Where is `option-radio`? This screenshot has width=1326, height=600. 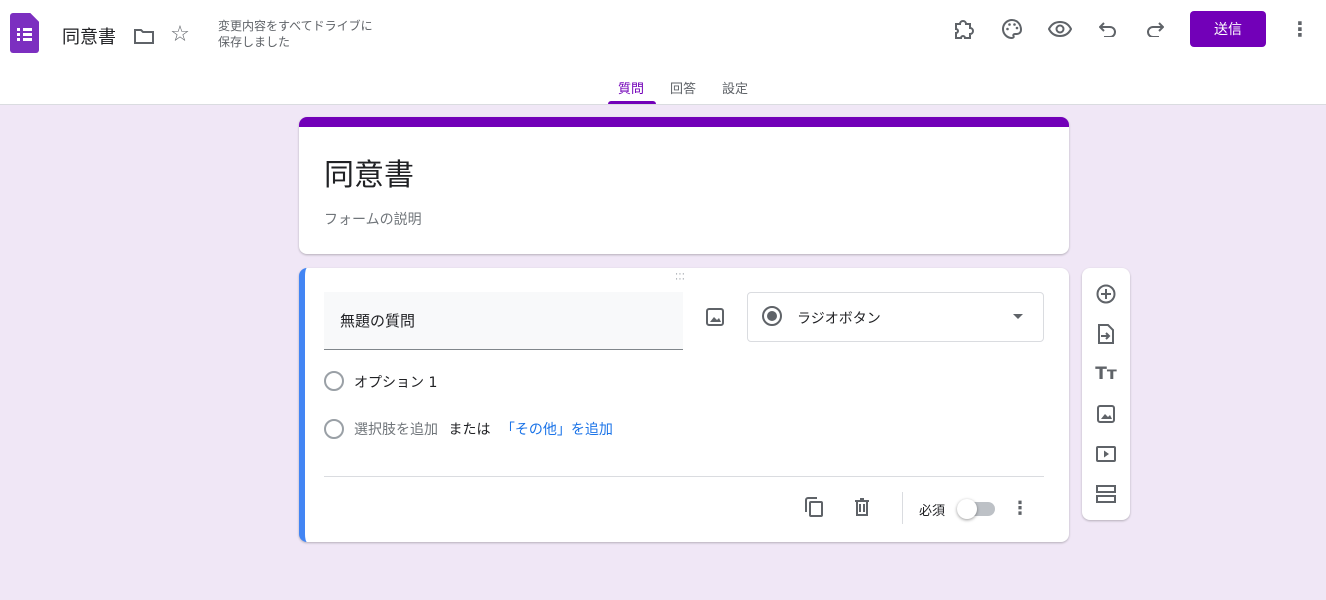 option-radio is located at coordinates (334, 381).